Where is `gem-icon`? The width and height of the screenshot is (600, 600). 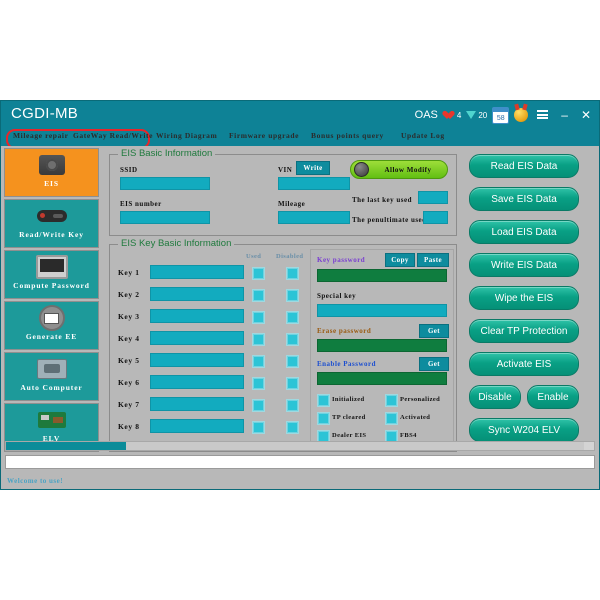
gem-icon is located at coordinates (471, 115).